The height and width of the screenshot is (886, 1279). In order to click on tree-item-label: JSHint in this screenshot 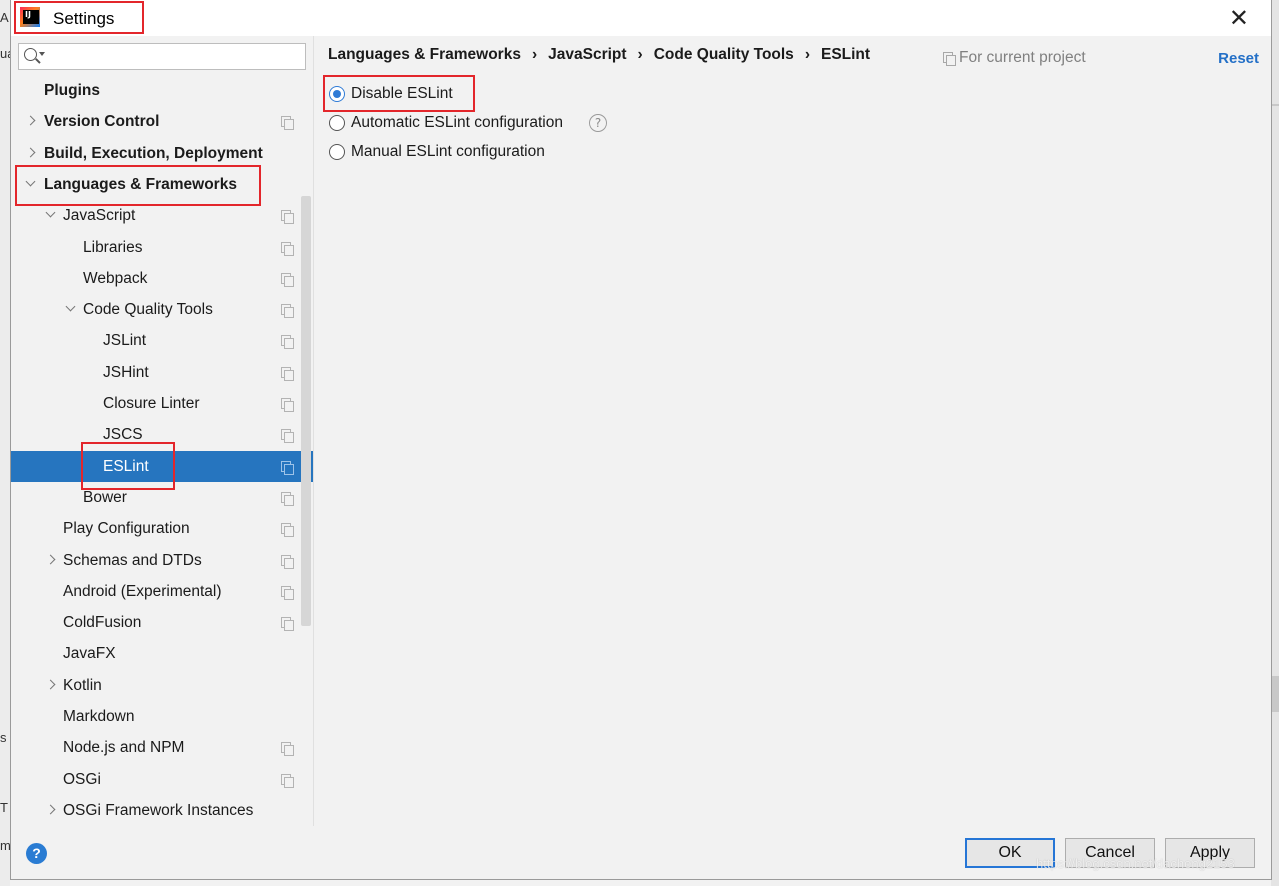, I will do `click(126, 372)`.